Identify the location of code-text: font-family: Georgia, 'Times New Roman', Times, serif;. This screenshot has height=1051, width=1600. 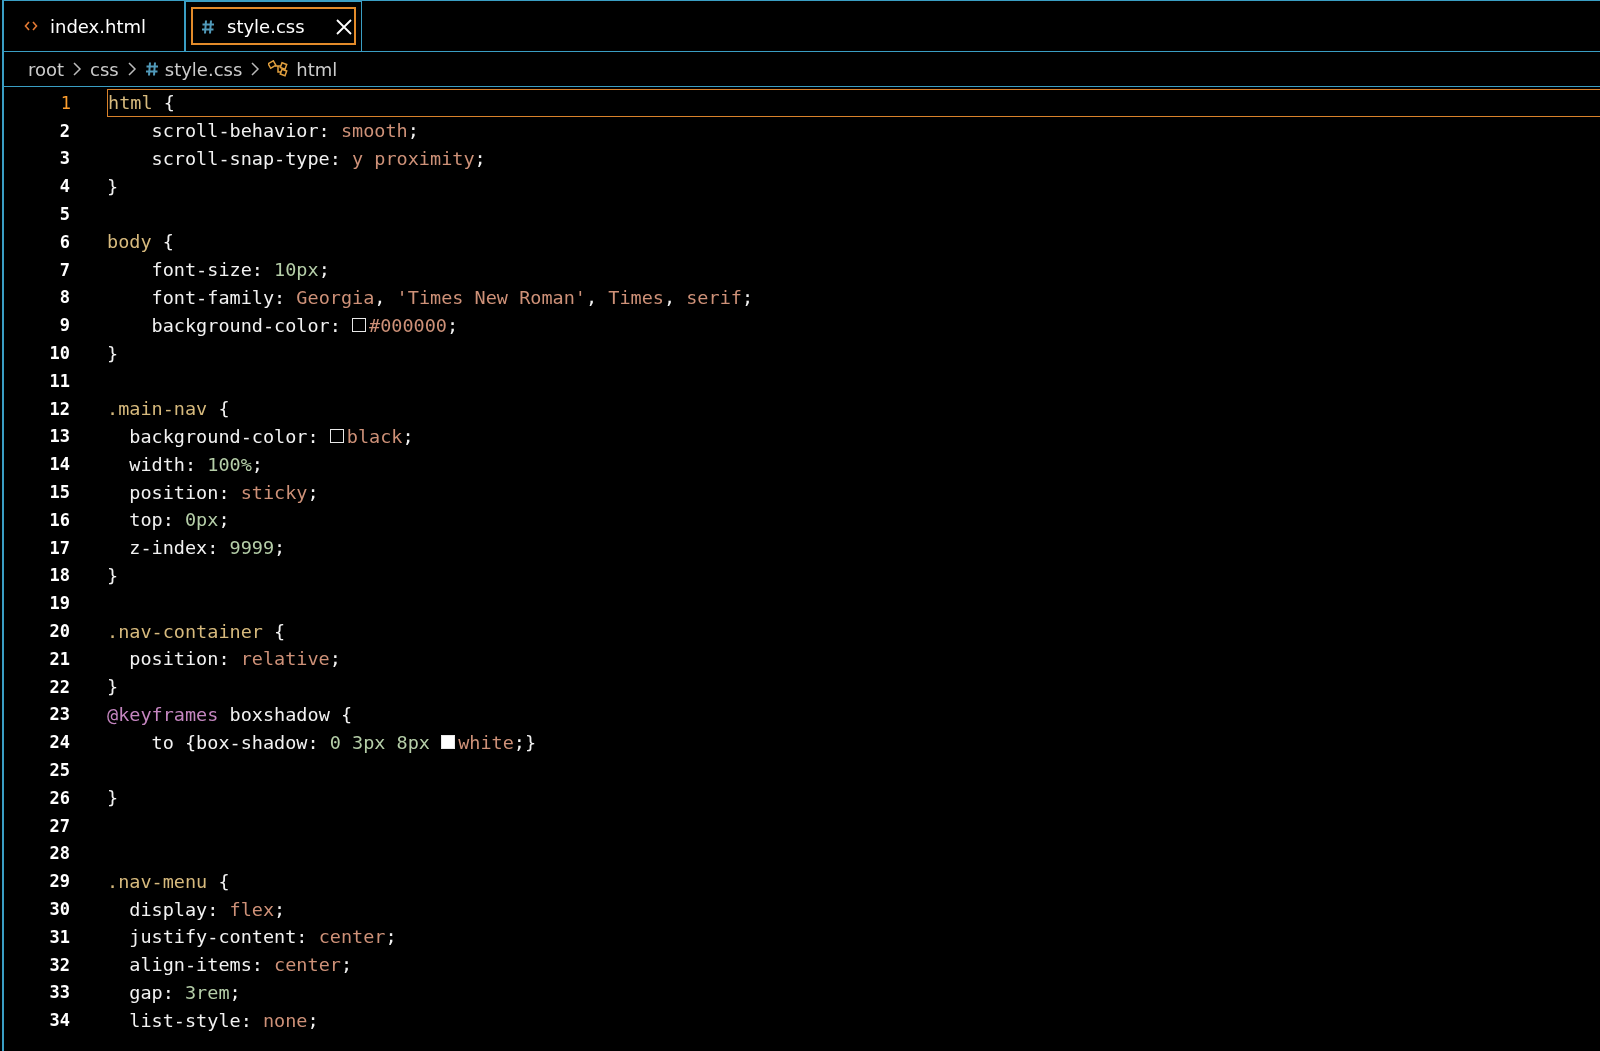
(452, 297).